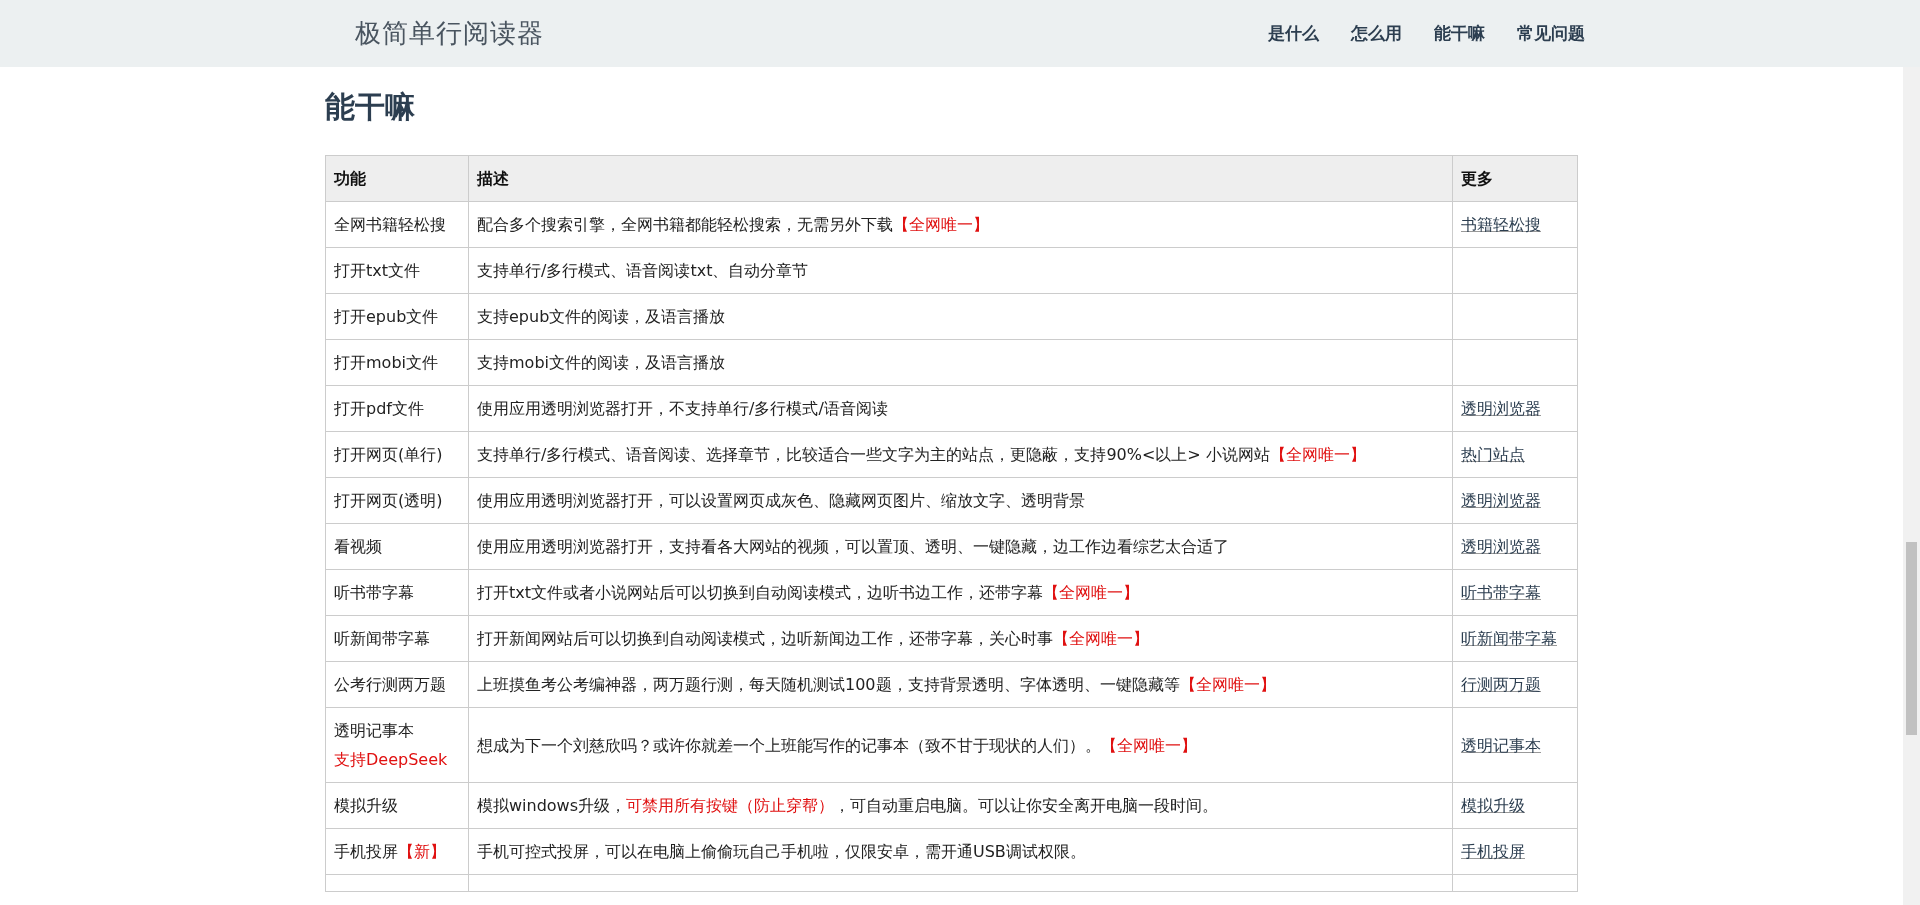 The height and width of the screenshot is (905, 1920). What do you see at coordinates (960, 638) in the screenshot?
I see `table-cell: 打开新闻网站后可以切换到自动阅读模式，边听新闻边工作，还带字幕，关心时事【全网唯一】` at bounding box center [960, 638].